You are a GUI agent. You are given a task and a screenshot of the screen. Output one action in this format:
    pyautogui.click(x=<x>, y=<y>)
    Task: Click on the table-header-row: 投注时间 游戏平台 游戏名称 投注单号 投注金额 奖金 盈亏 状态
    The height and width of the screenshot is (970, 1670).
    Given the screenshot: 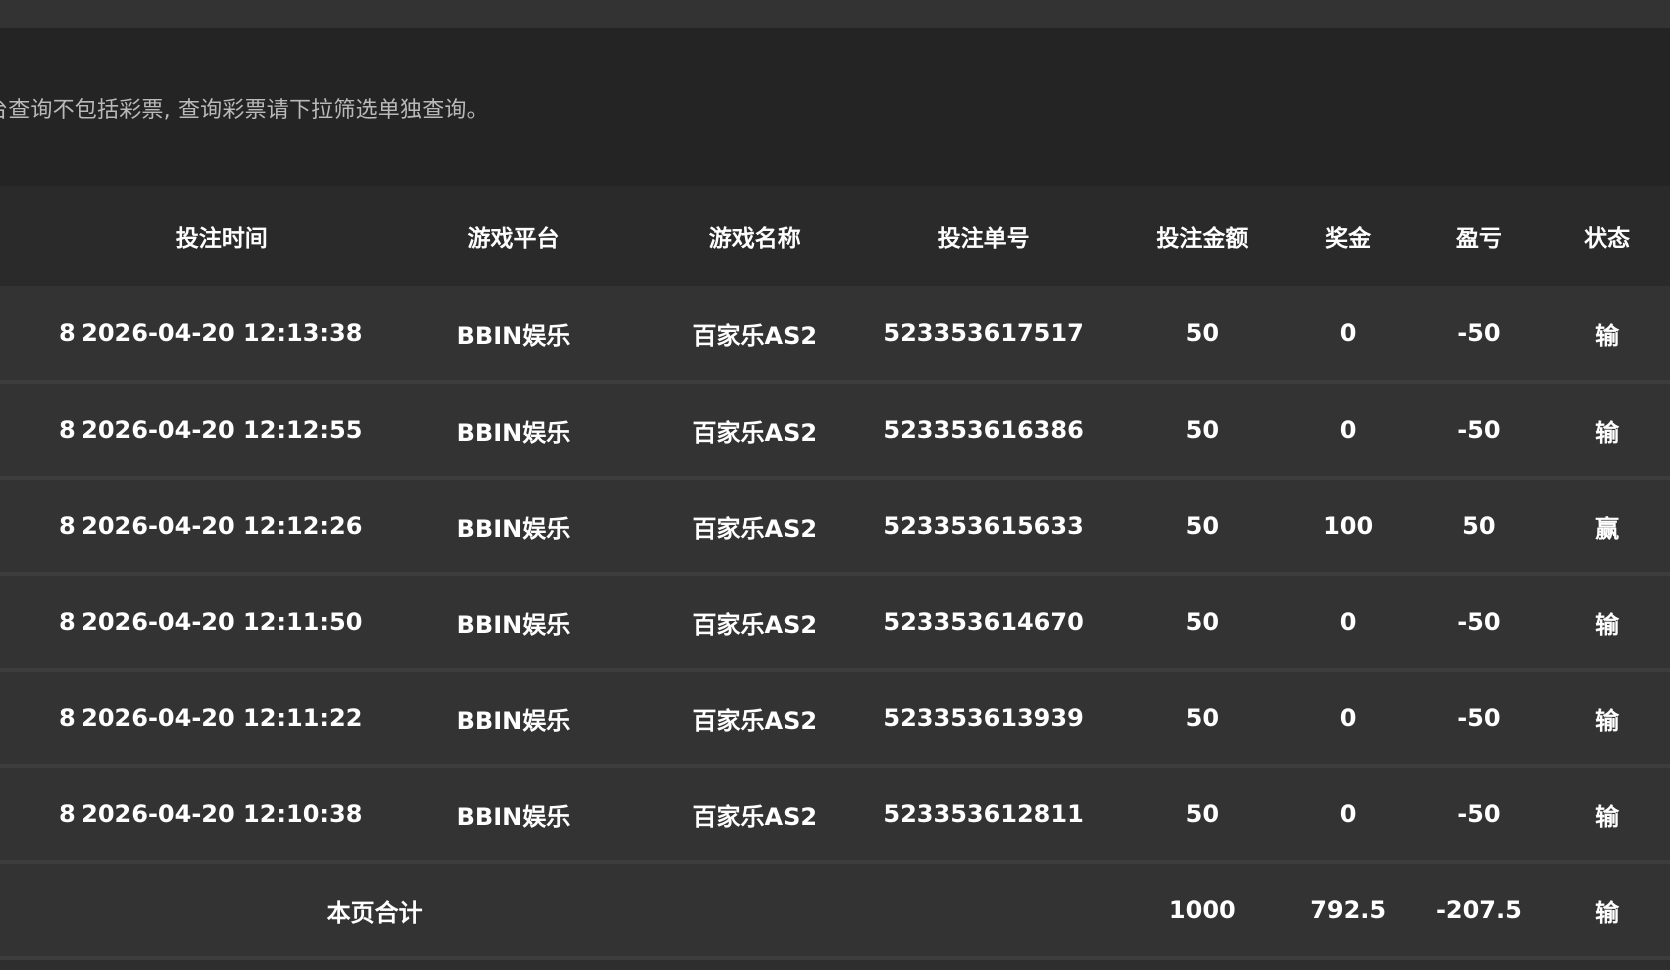 What is the action you would take?
    pyautogui.click(x=835, y=236)
    